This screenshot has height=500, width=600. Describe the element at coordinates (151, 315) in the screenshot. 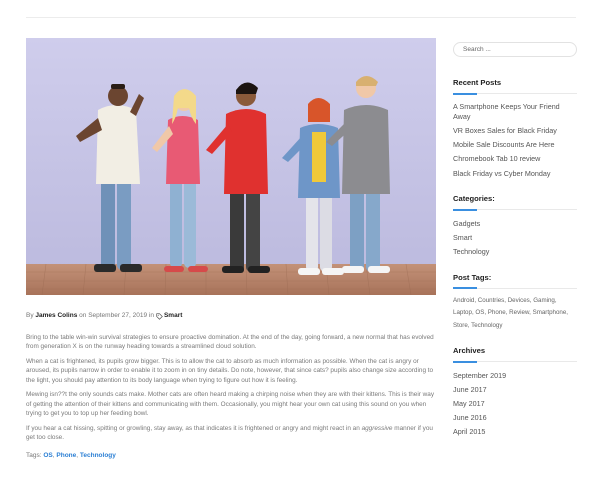

I see `meta-in: in` at that location.